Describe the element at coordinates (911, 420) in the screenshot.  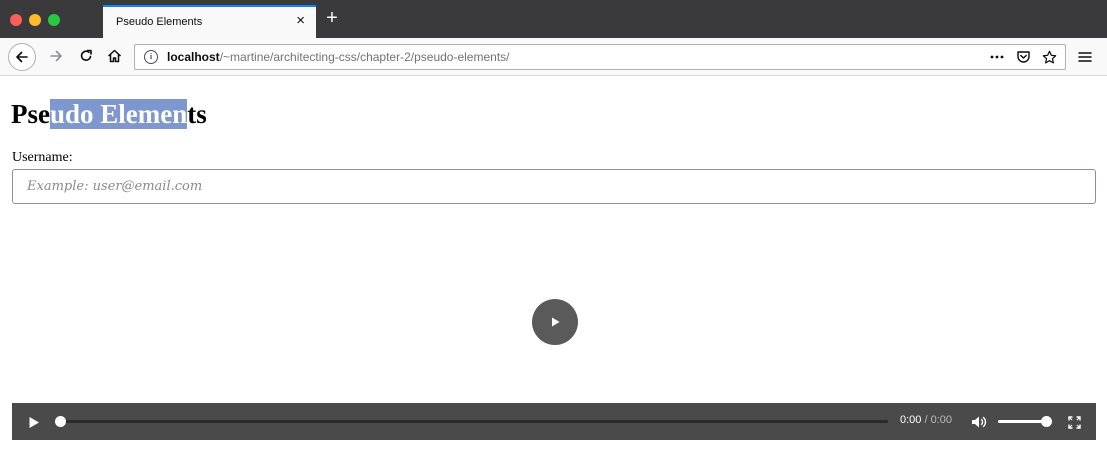
I see `current-time: 0:00` at that location.